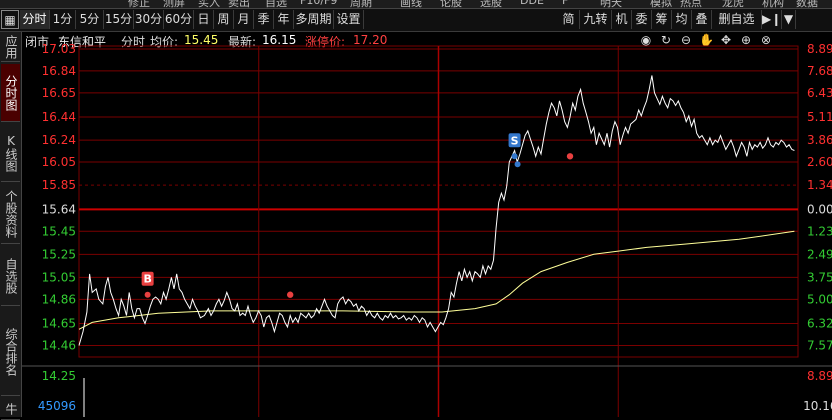  What do you see at coordinates (819, 209) in the screenshot?
I see `pct-tick-label: 0.00%` at bounding box center [819, 209].